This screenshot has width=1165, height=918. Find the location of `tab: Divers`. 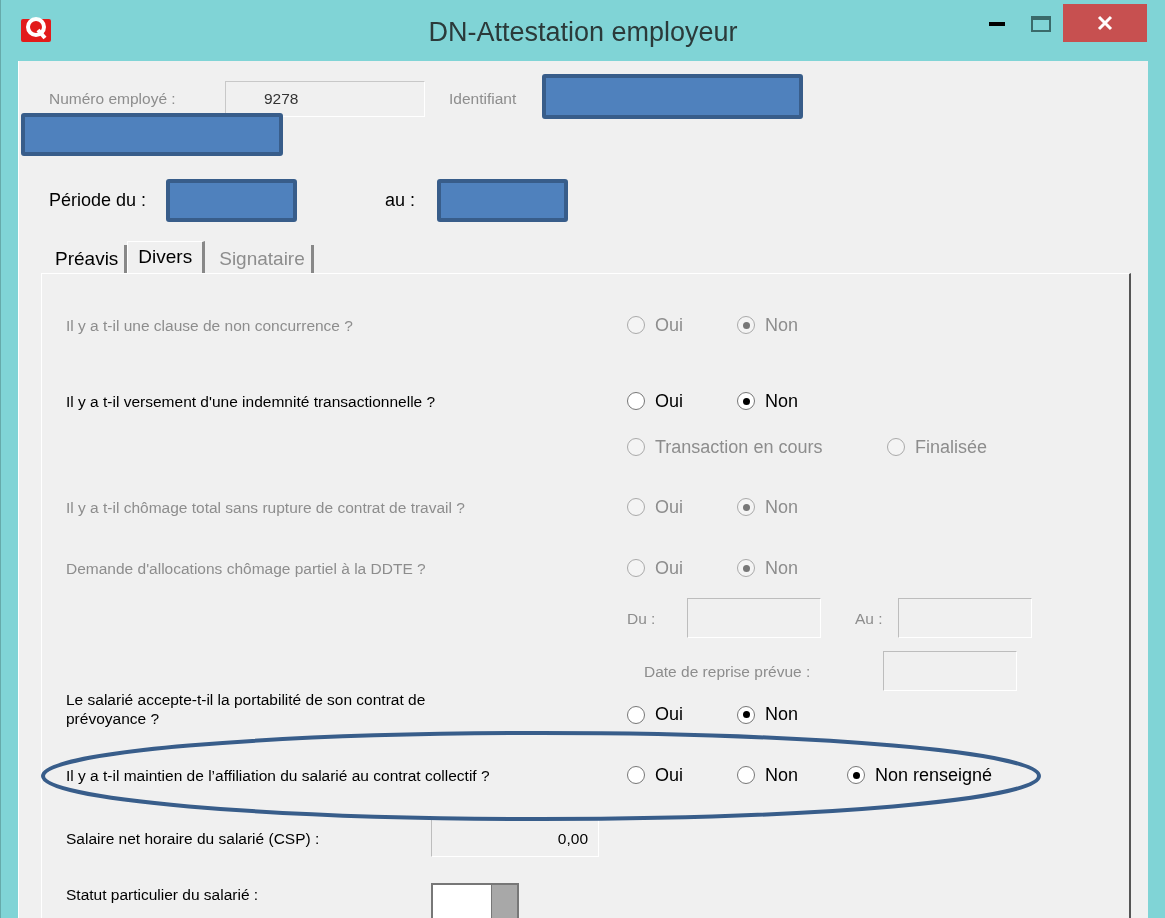

tab: Divers is located at coordinates (166, 257).